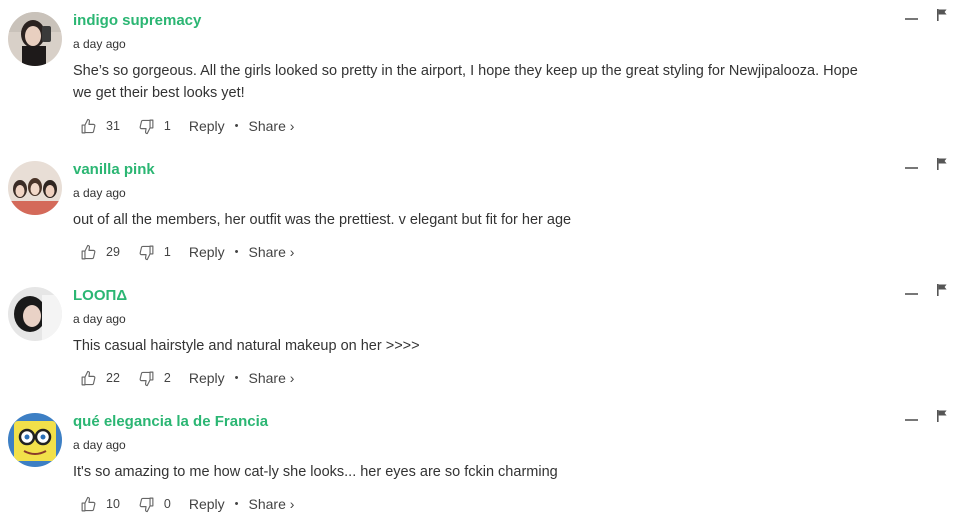 The width and height of the screenshot is (960, 523). What do you see at coordinates (187, 378) in the screenshot?
I see `comment-actions: 22 2 Reply • Share ›` at bounding box center [187, 378].